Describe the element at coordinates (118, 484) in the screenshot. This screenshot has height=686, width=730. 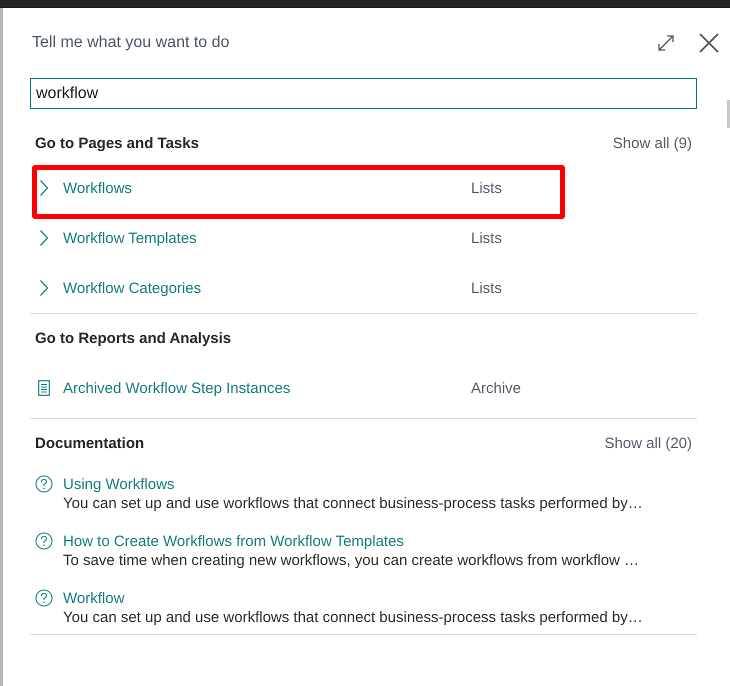
I see `help-link: Using Workflows` at that location.